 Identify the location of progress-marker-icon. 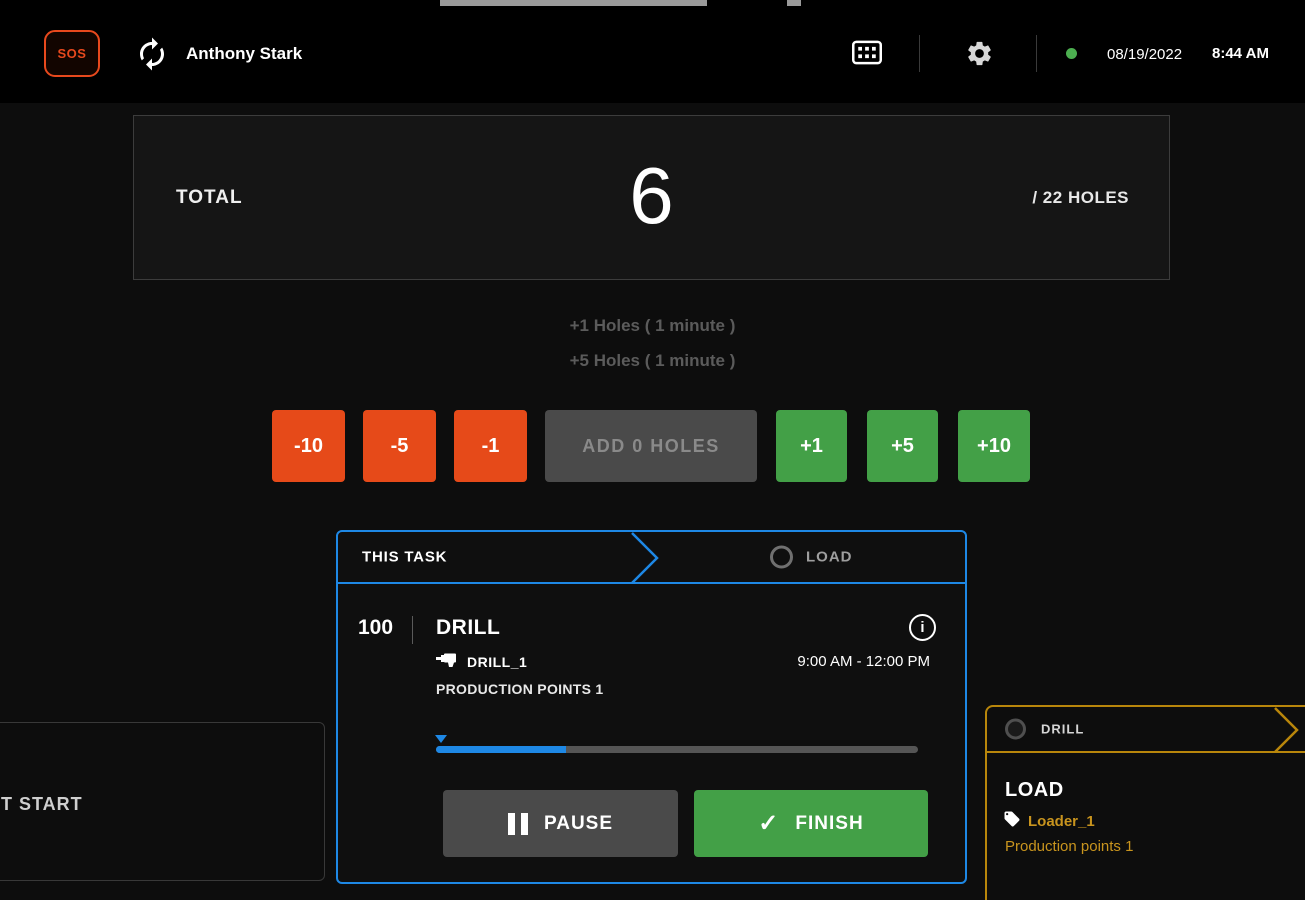
(441, 739).